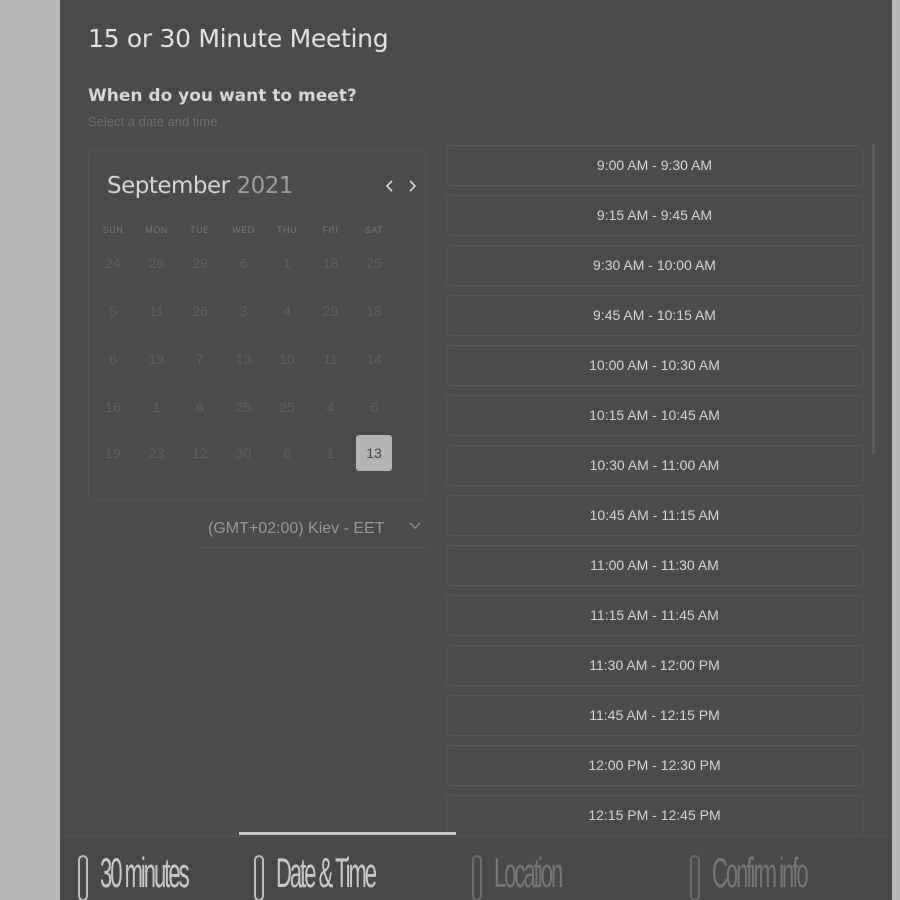  I want to click on time-slot-button: 9:30 AM - 10:00 AM, so click(654, 265).